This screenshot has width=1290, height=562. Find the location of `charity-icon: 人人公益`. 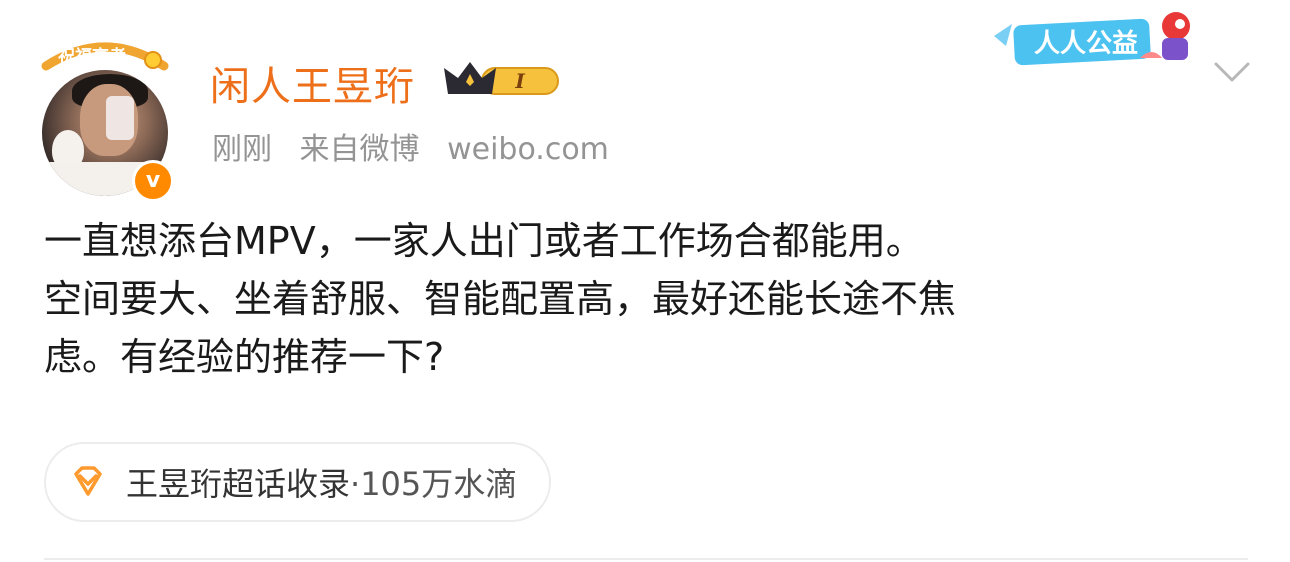

charity-icon: 人人公益 is located at coordinates (1097, 36).